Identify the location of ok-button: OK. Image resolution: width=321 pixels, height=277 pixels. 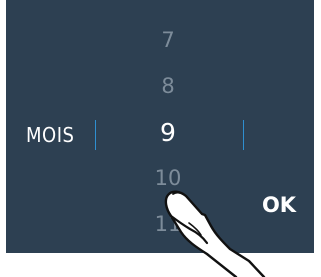
(279, 205).